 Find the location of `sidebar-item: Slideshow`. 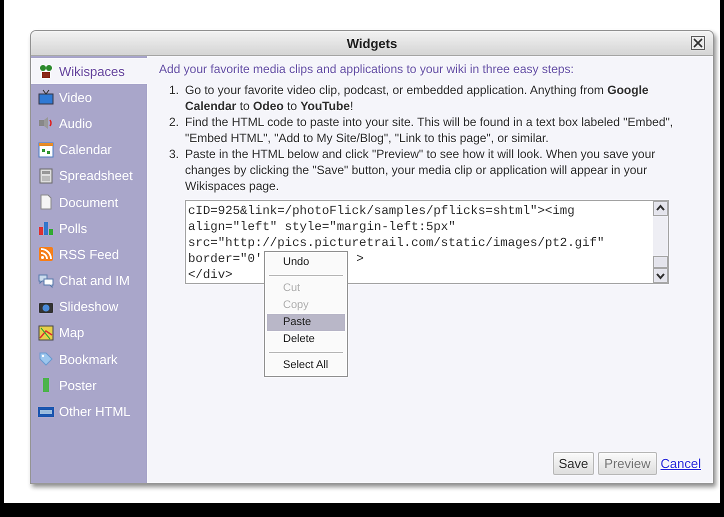

sidebar-item: Slideshow is located at coordinates (89, 307).